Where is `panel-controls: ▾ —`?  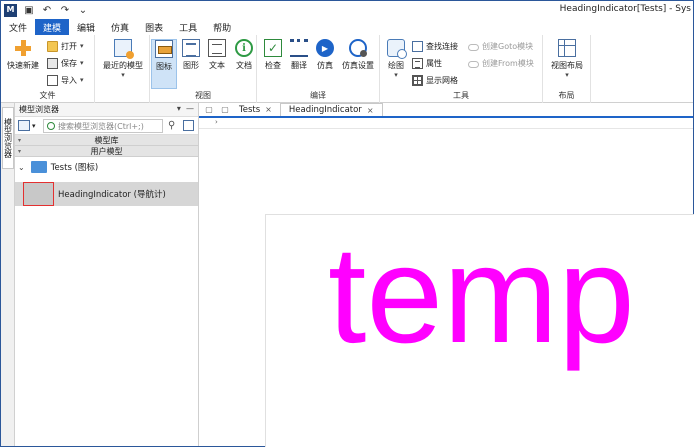
panel-controls: ▾ — is located at coordinates (185, 108).